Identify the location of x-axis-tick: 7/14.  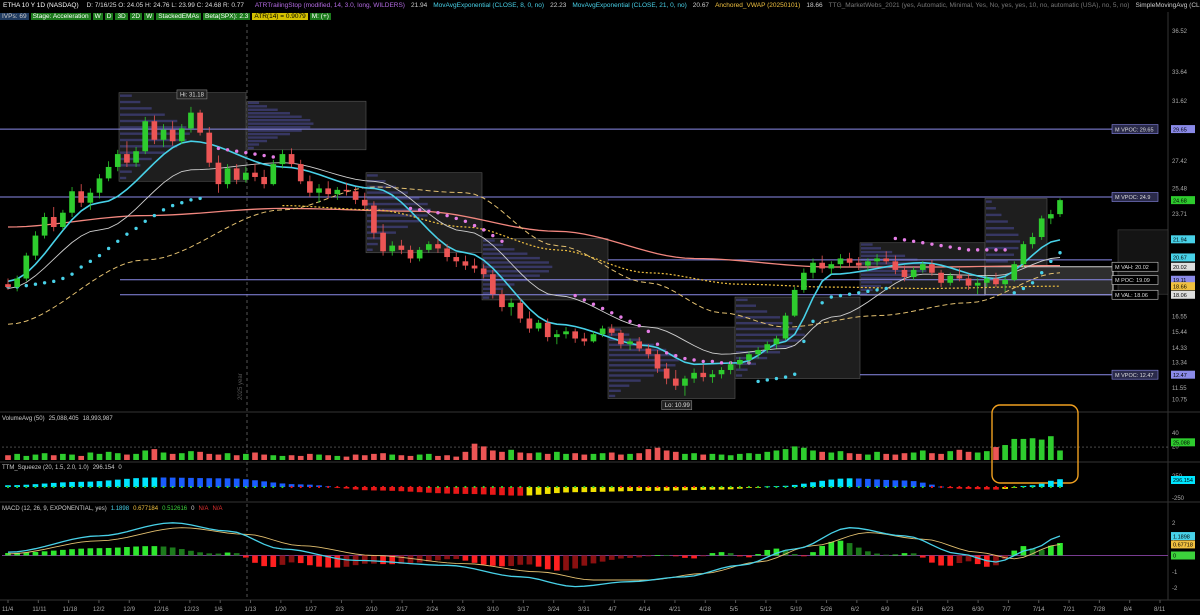
(1039, 610).